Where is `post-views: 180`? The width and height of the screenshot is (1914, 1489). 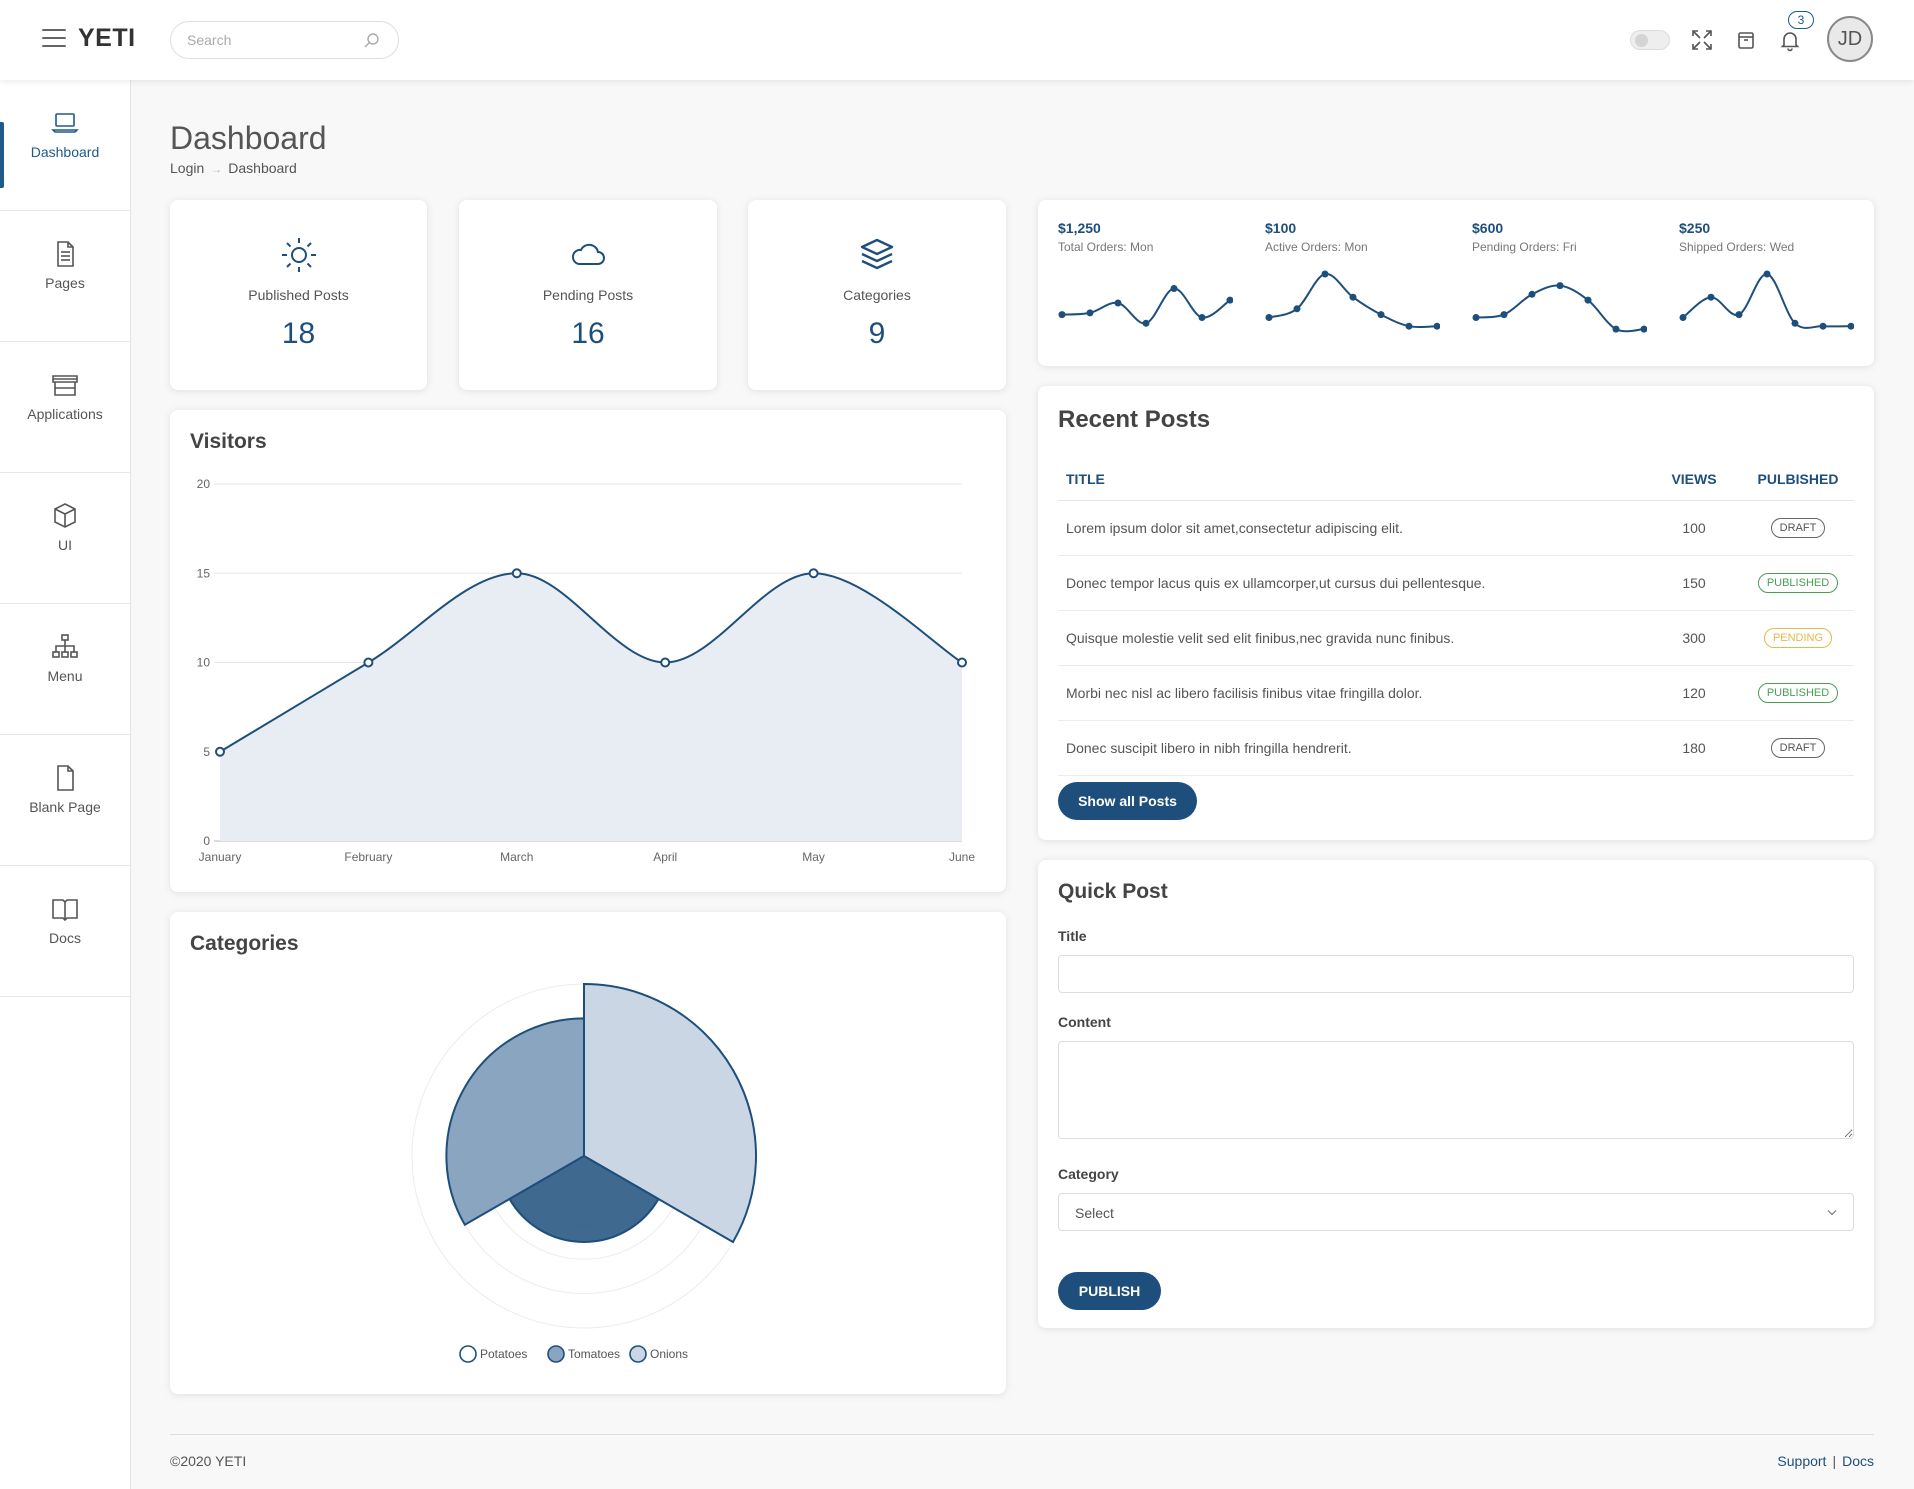
post-views: 180 is located at coordinates (1694, 748).